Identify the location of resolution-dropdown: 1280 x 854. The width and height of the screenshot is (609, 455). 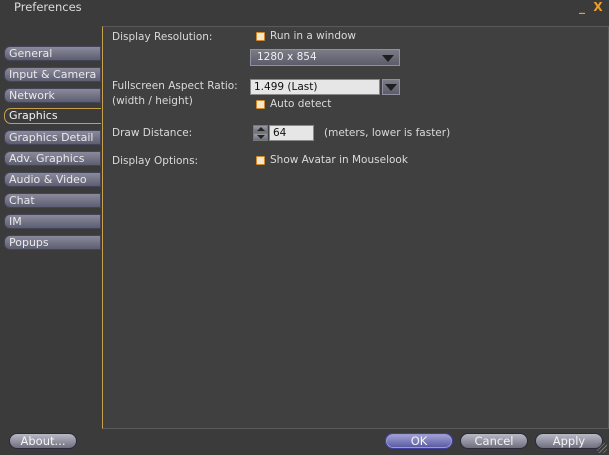
(325, 57).